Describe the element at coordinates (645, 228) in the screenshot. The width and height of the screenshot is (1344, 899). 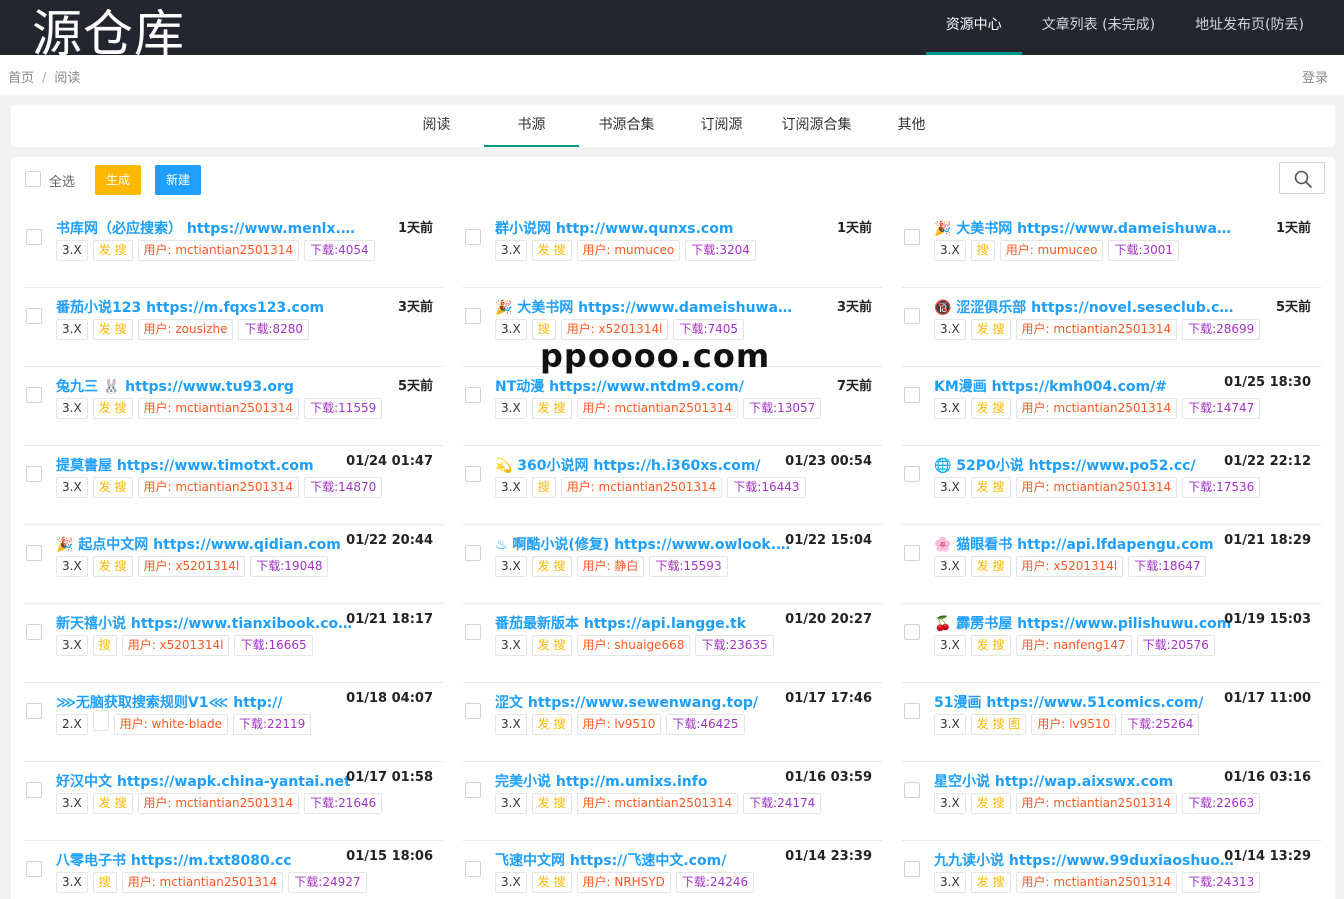
I see `source-title-link: 群小说网 http://www.qunxs.com` at that location.